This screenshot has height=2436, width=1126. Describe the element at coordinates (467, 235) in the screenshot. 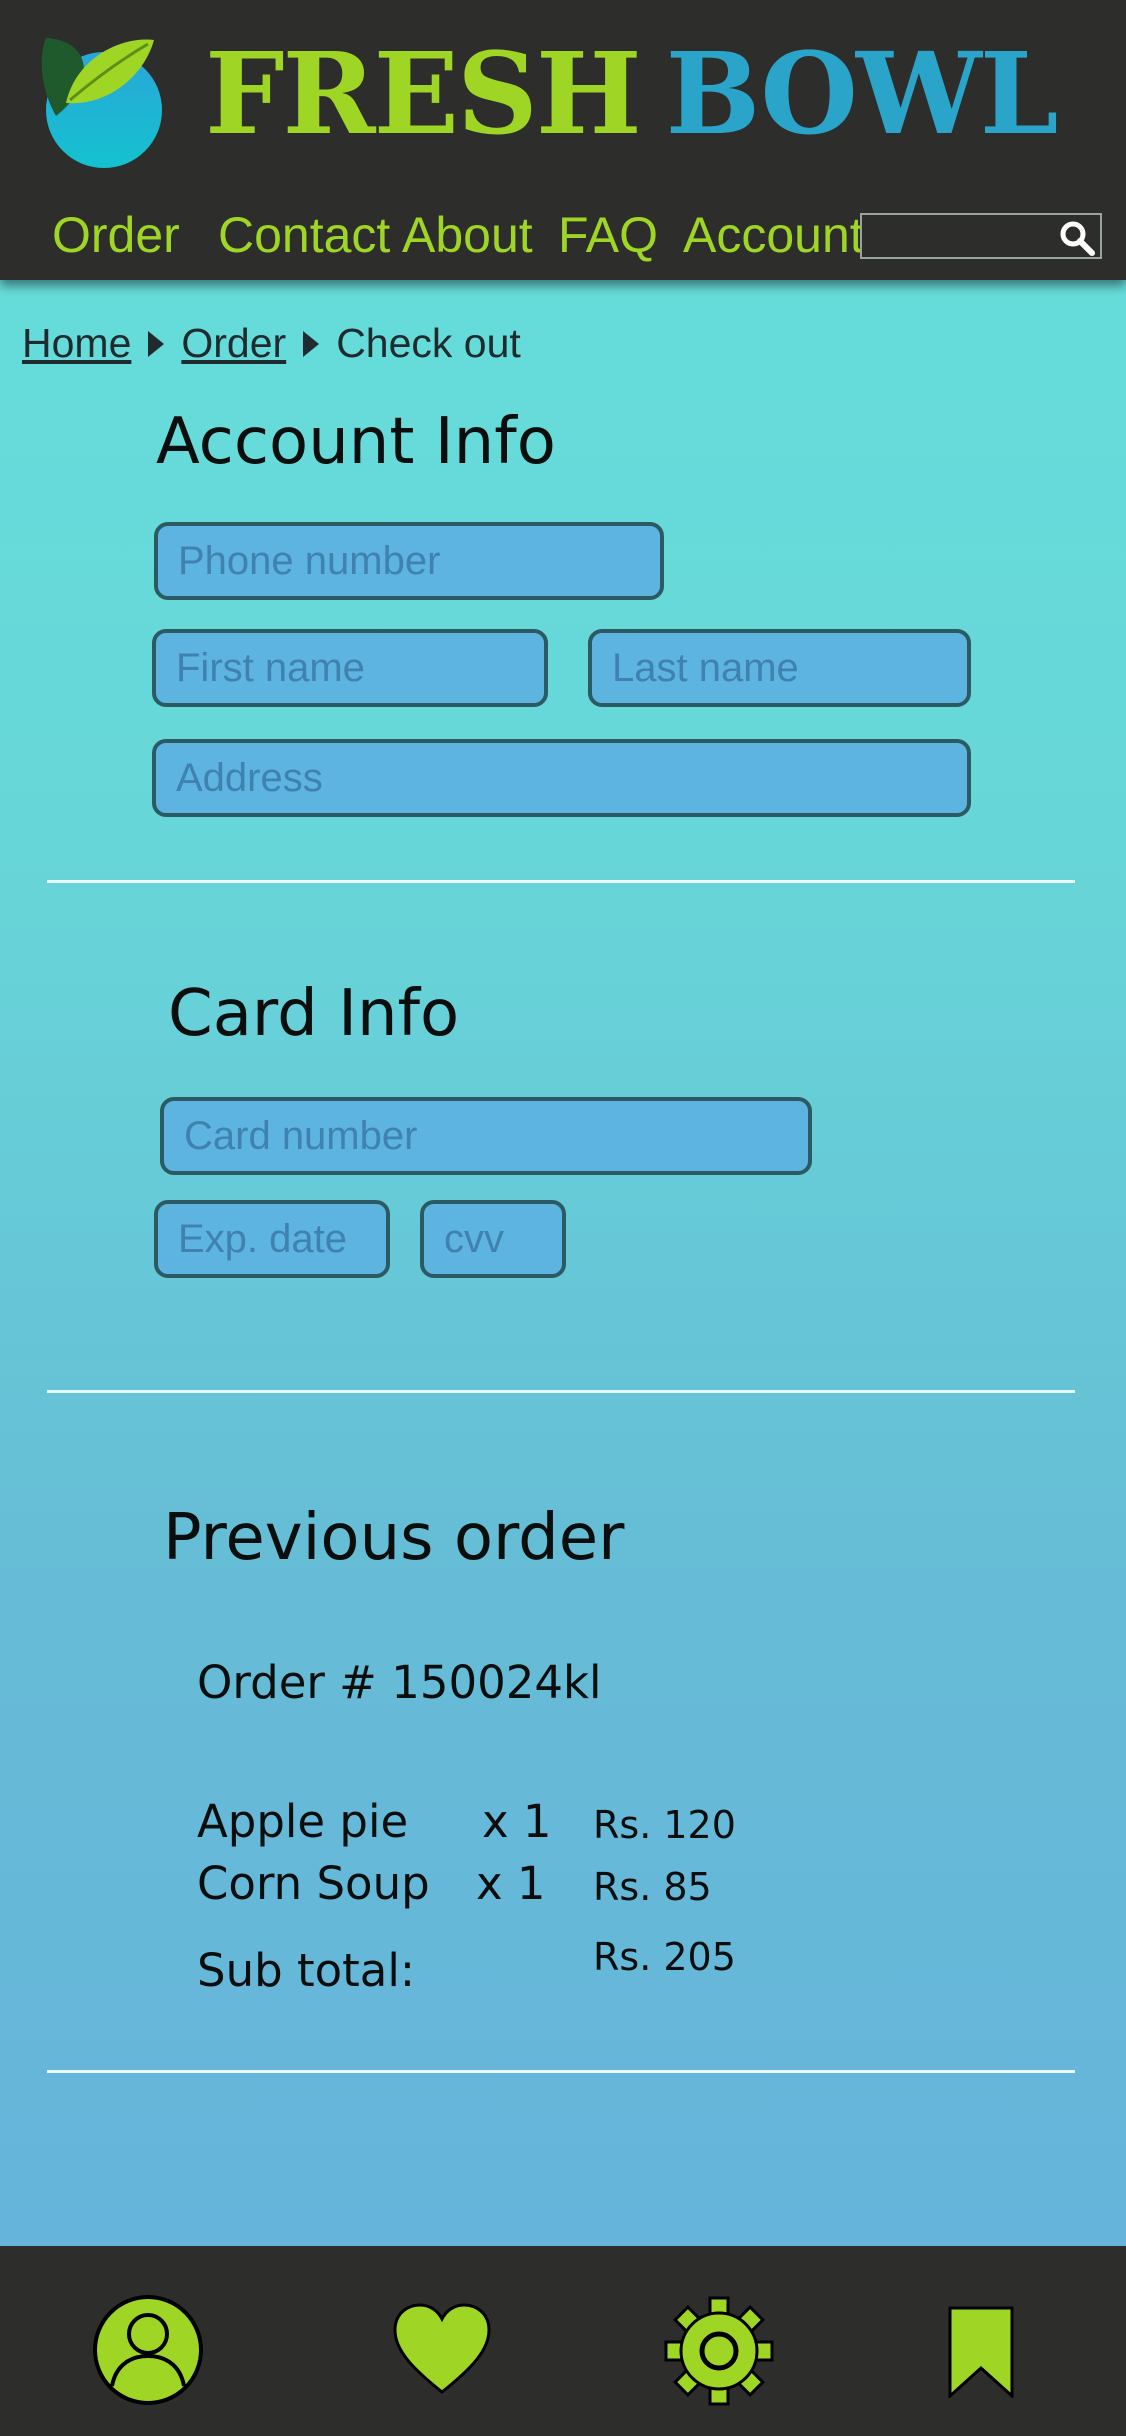

I see `nav-about: About` at that location.